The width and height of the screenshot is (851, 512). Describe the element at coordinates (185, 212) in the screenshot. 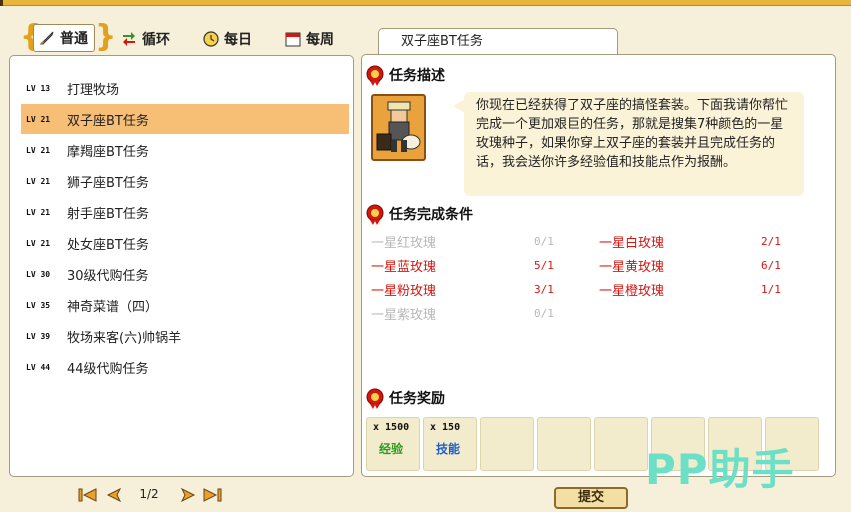

I see `quest-item: LV 21 射手座BT任务` at that location.